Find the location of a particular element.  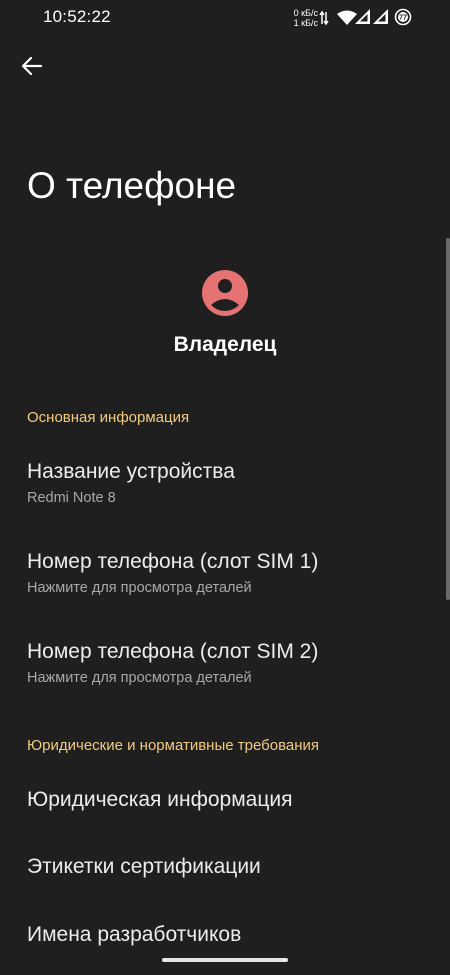

item-summary: Redmi Note 8 is located at coordinates (71, 498).